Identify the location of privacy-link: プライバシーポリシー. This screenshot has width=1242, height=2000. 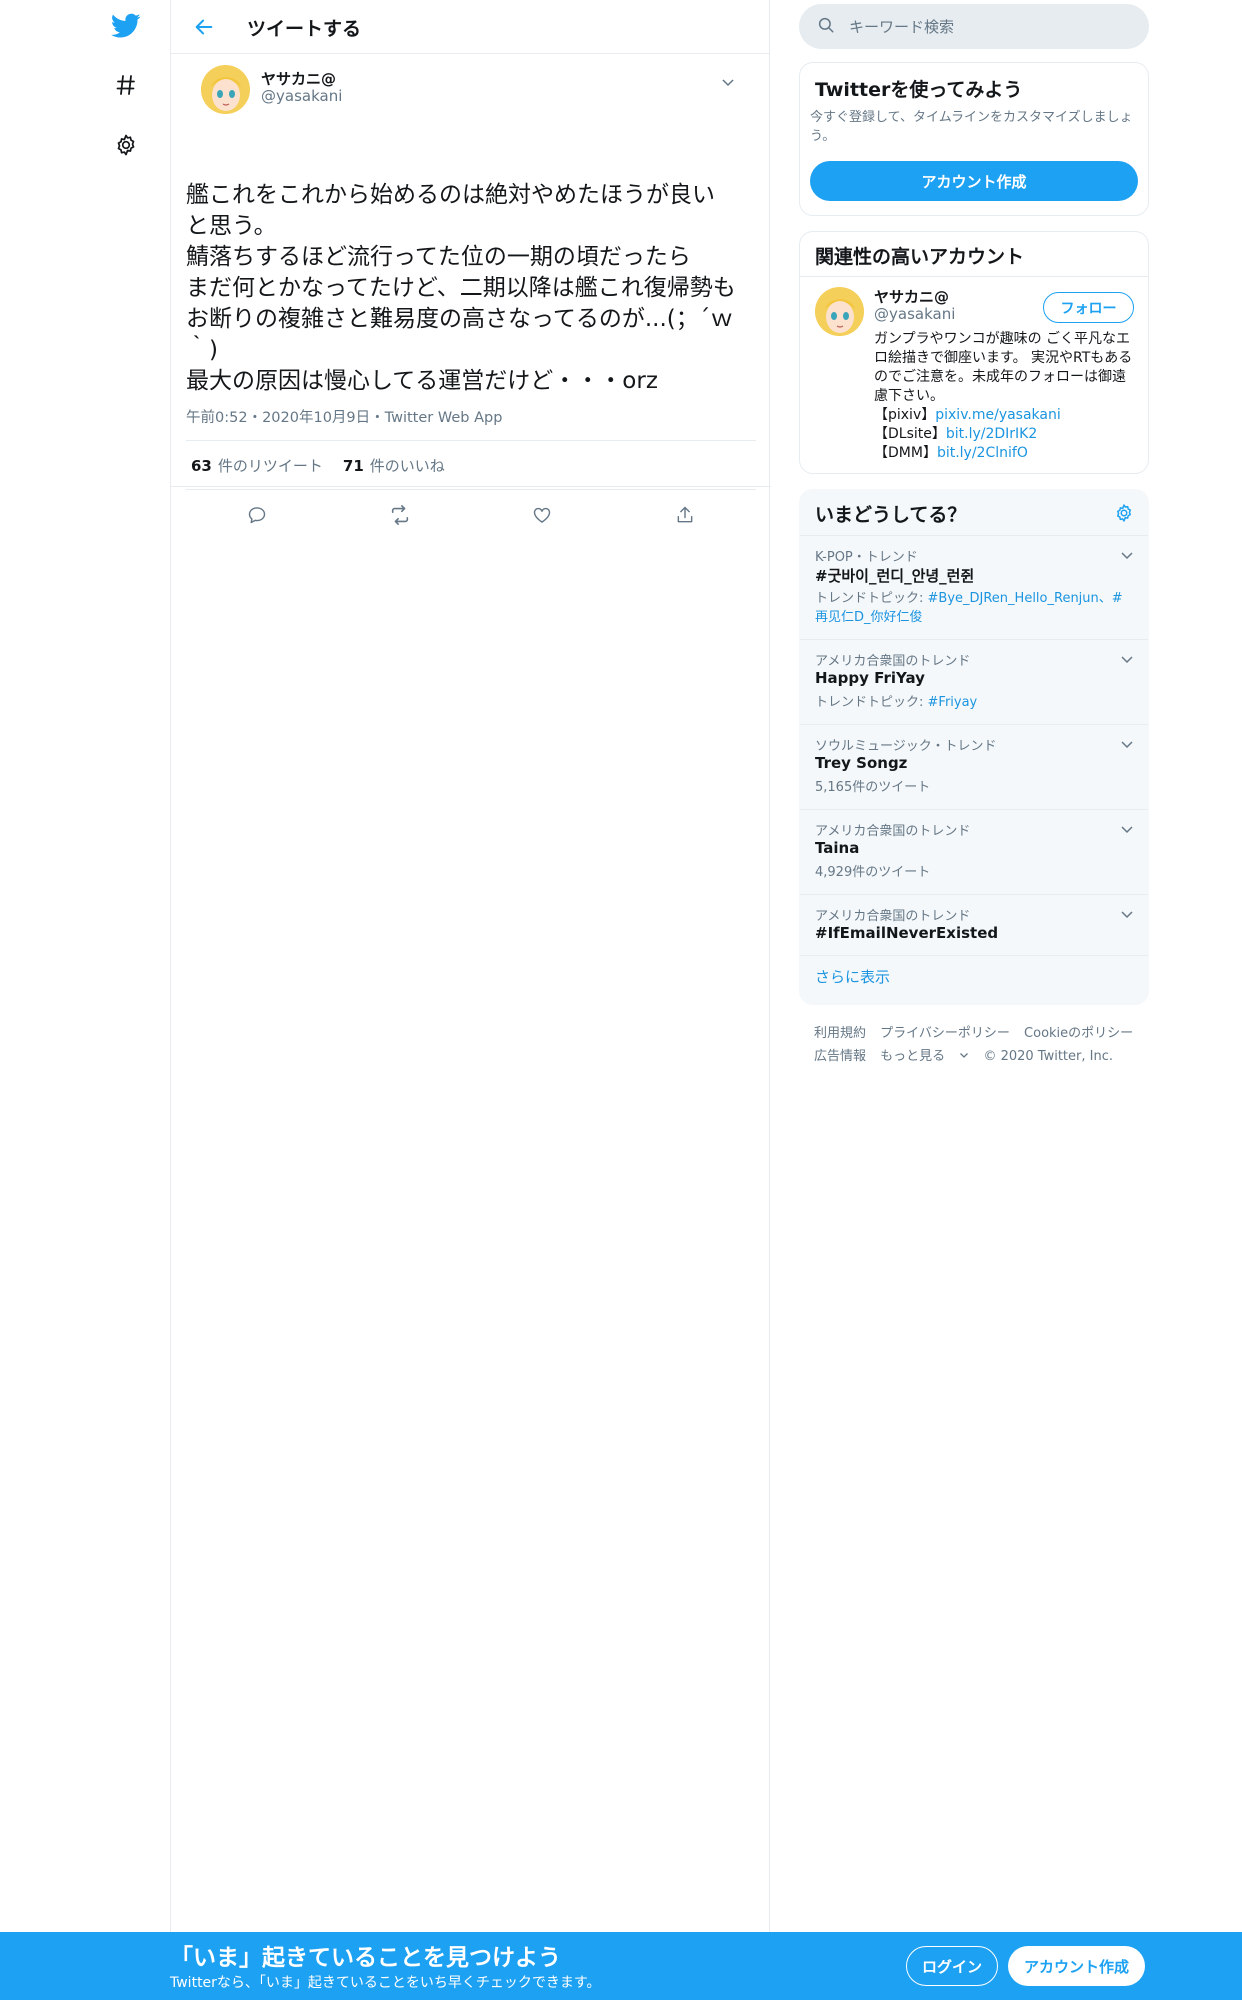
(945, 1033).